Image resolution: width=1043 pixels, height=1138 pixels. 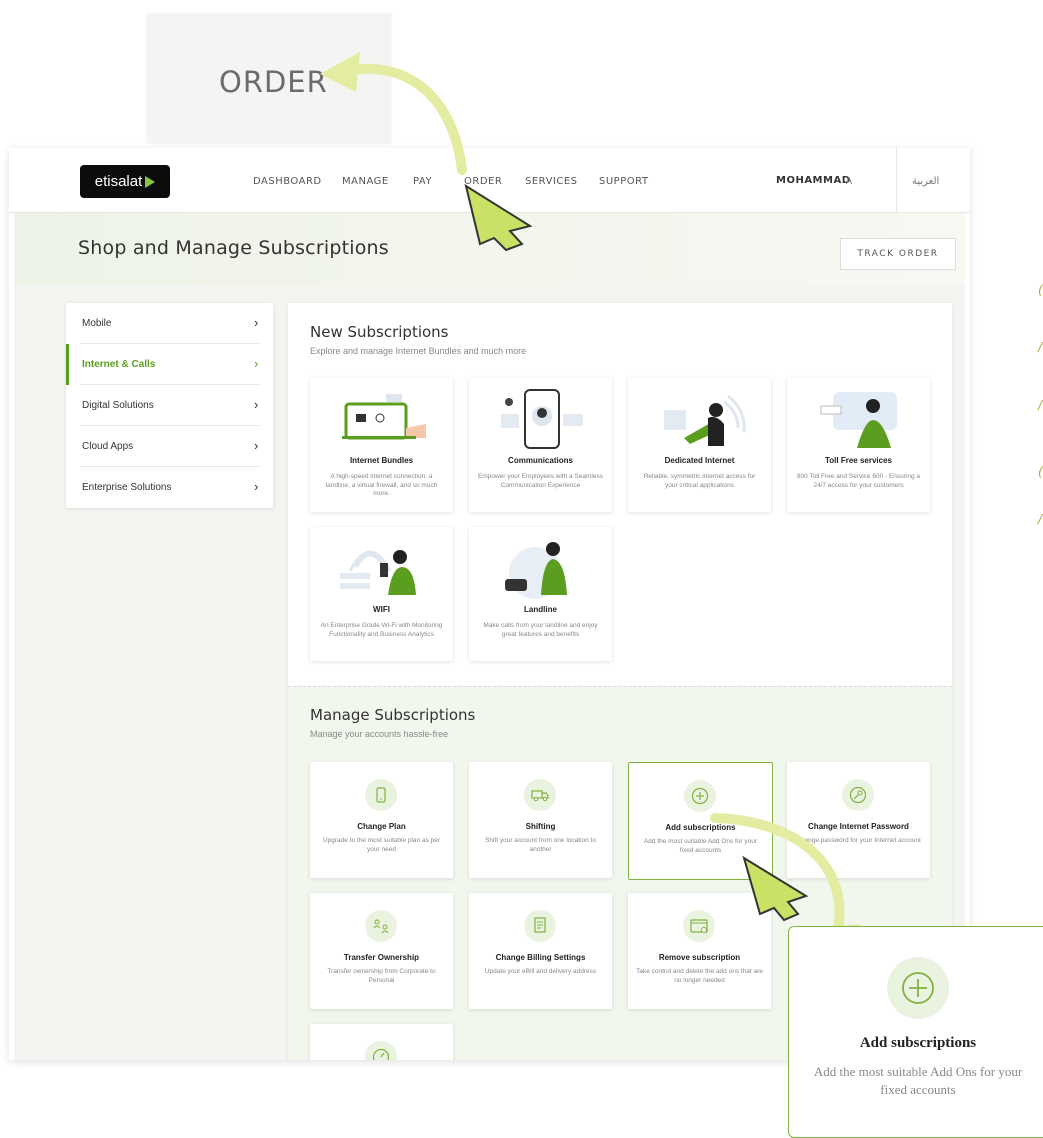 I want to click on sidebar-item-mobile: Mobile ›, so click(x=169, y=323).